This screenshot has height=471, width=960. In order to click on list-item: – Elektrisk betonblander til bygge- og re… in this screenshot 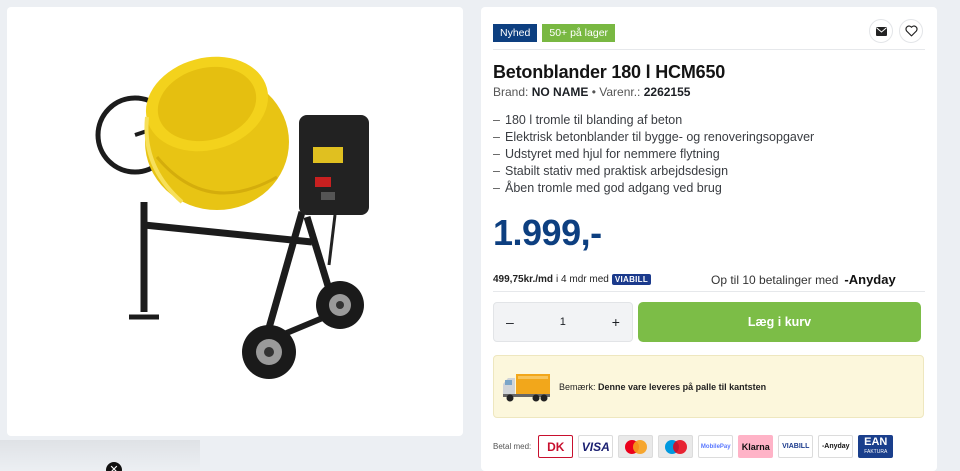, I will do `click(654, 137)`.